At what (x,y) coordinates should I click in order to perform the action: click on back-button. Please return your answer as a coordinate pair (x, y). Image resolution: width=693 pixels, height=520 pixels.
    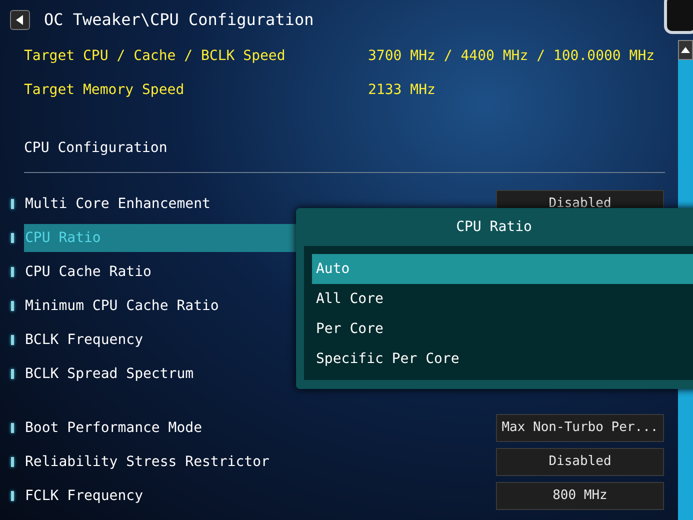
    Looking at the image, I should click on (20, 20).